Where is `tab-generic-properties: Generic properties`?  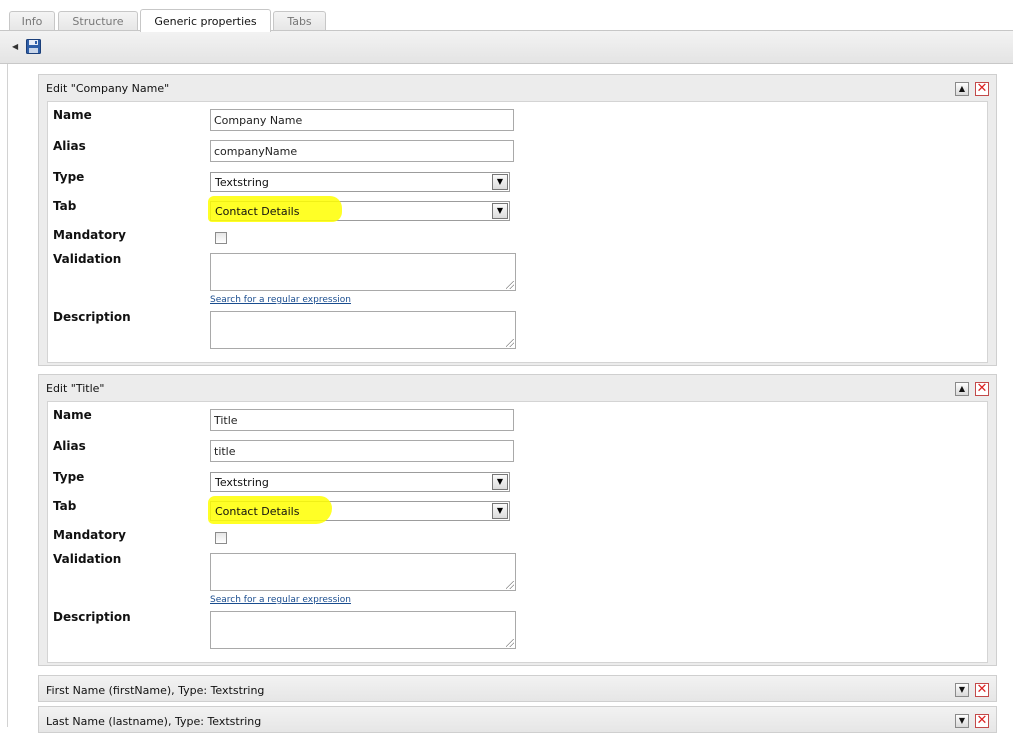
tab-generic-properties: Generic properties is located at coordinates (205, 20).